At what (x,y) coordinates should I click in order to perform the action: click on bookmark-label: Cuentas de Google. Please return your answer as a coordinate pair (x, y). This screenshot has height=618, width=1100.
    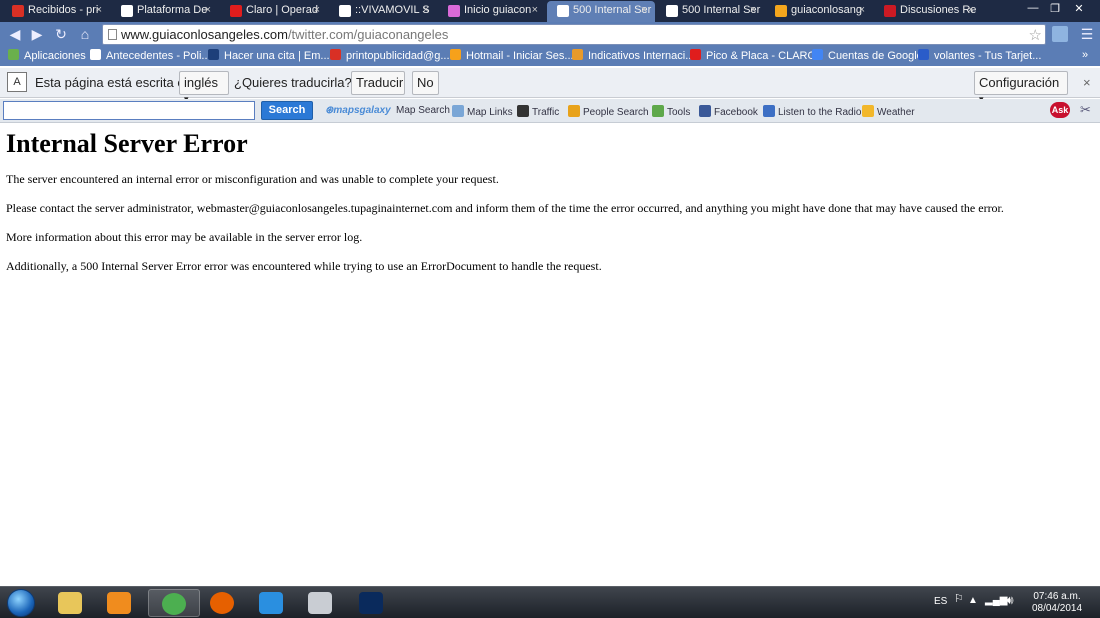
    Looking at the image, I should click on (875, 56).